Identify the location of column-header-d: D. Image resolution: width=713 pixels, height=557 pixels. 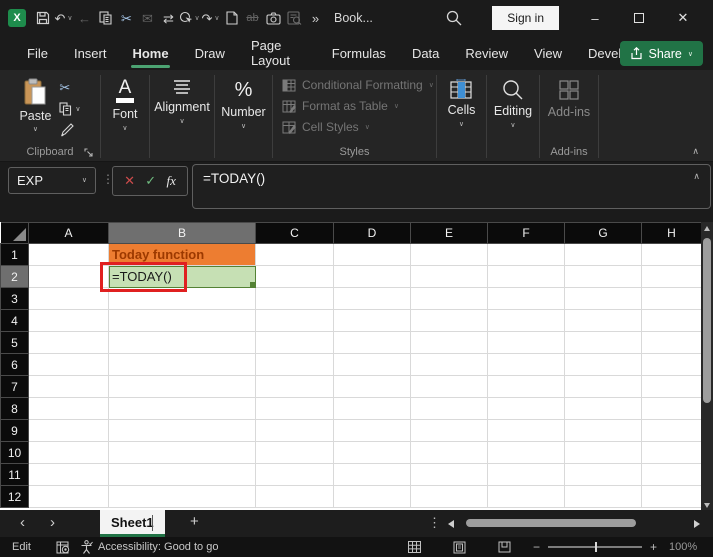
(372, 233).